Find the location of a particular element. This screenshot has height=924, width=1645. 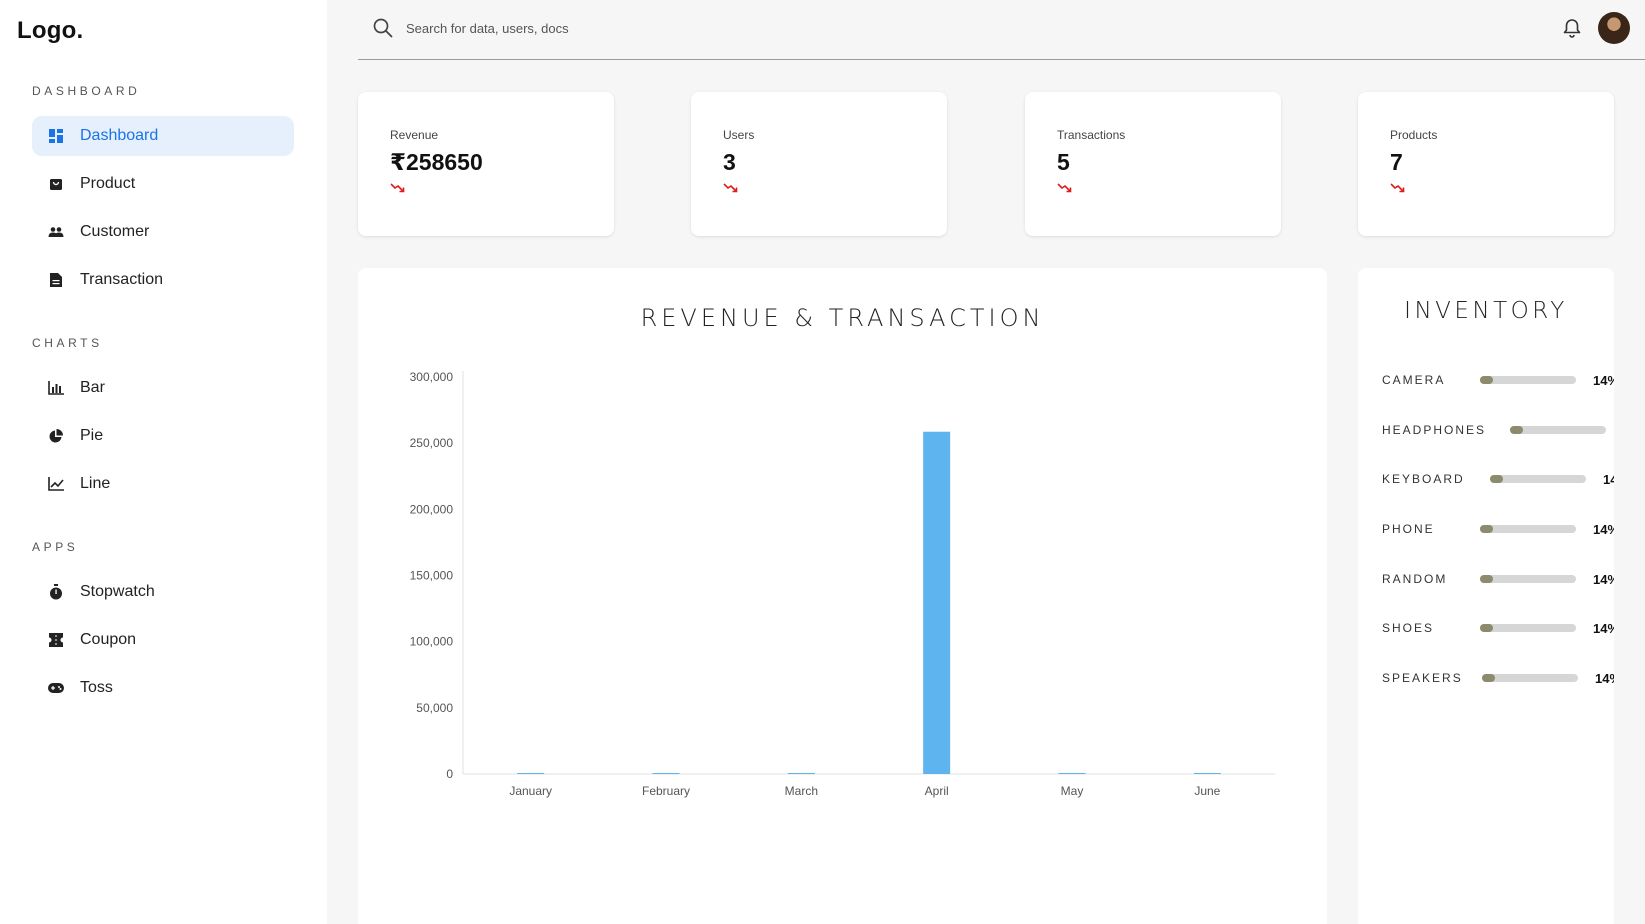

bag-icon is located at coordinates (56, 184).